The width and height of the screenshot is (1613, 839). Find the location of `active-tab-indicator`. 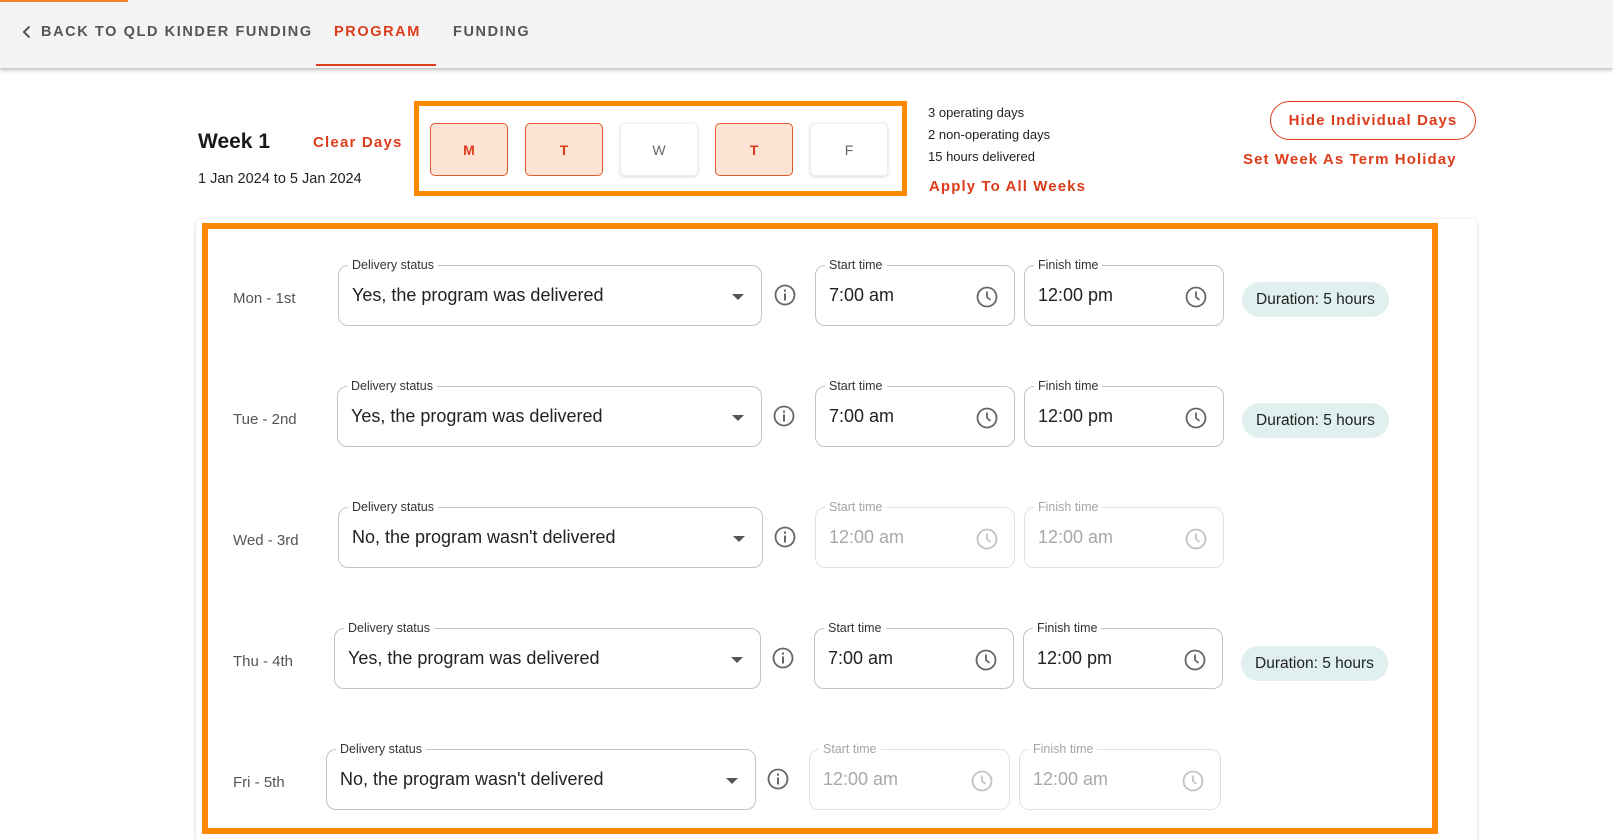

active-tab-indicator is located at coordinates (376, 65).